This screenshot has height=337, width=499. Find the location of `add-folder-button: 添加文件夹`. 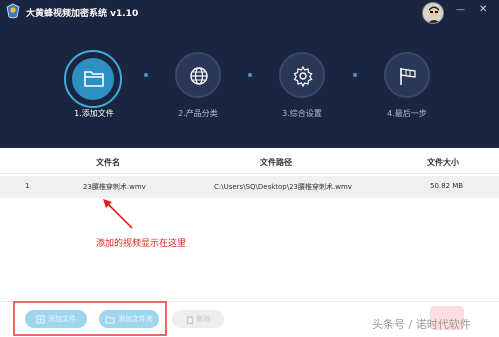

add-folder-button: 添加文件夹 is located at coordinates (129, 319).